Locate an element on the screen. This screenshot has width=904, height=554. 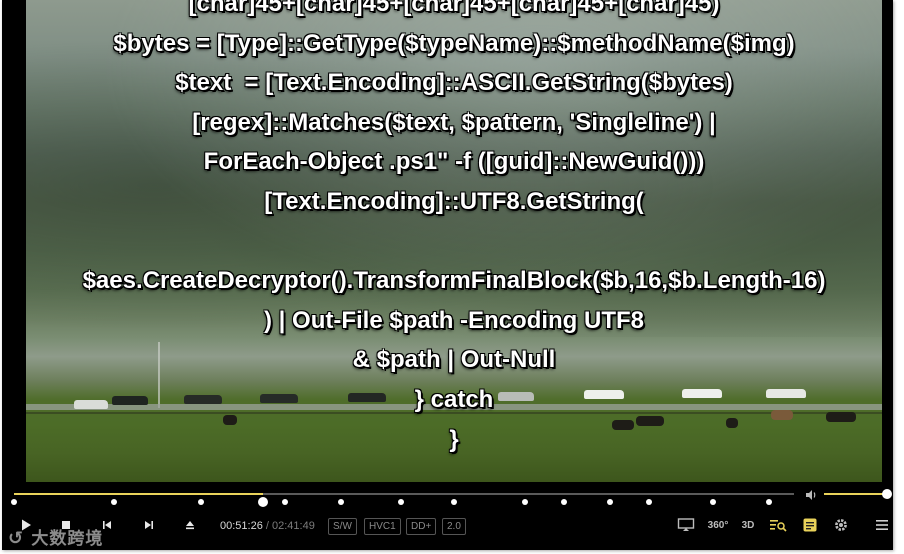
subtitle-icon is located at coordinates (810, 525).